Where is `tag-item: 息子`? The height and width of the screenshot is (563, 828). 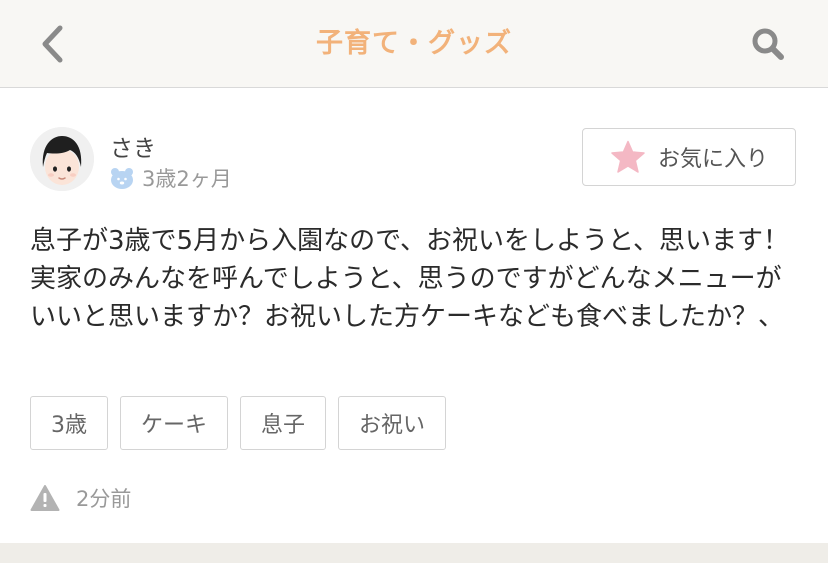 tag-item: 息子 is located at coordinates (283, 423).